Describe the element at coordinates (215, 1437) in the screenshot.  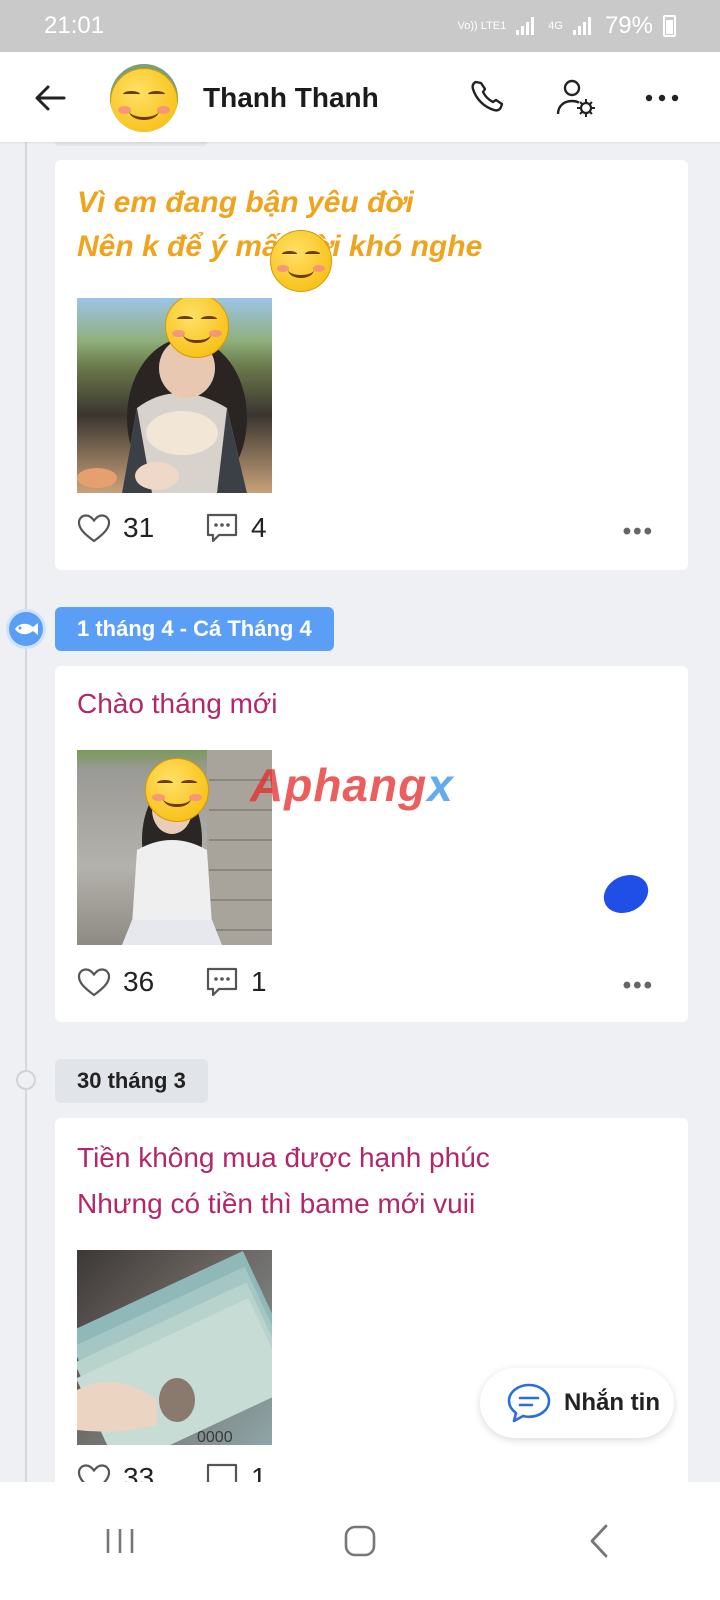
I see `svg-text: 0000` at that location.